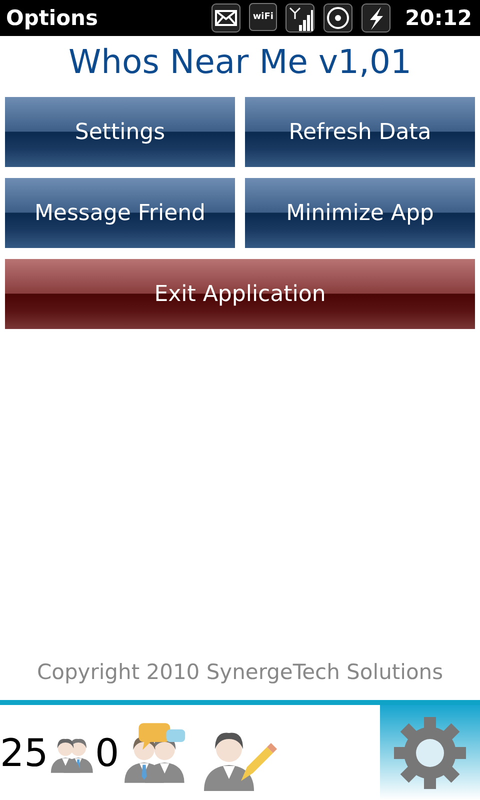  Describe the element at coordinates (430, 752) in the screenshot. I see `gear-icon` at that location.